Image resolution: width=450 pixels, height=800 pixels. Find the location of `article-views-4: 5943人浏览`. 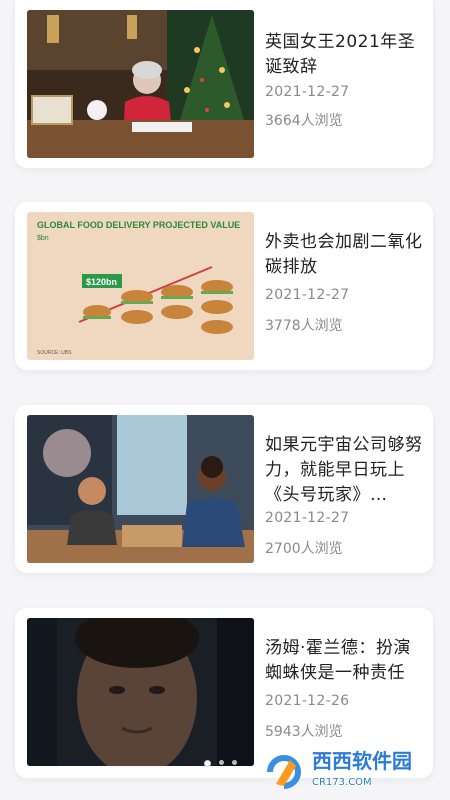

article-views-4: 5943人浏览 is located at coordinates (304, 732).